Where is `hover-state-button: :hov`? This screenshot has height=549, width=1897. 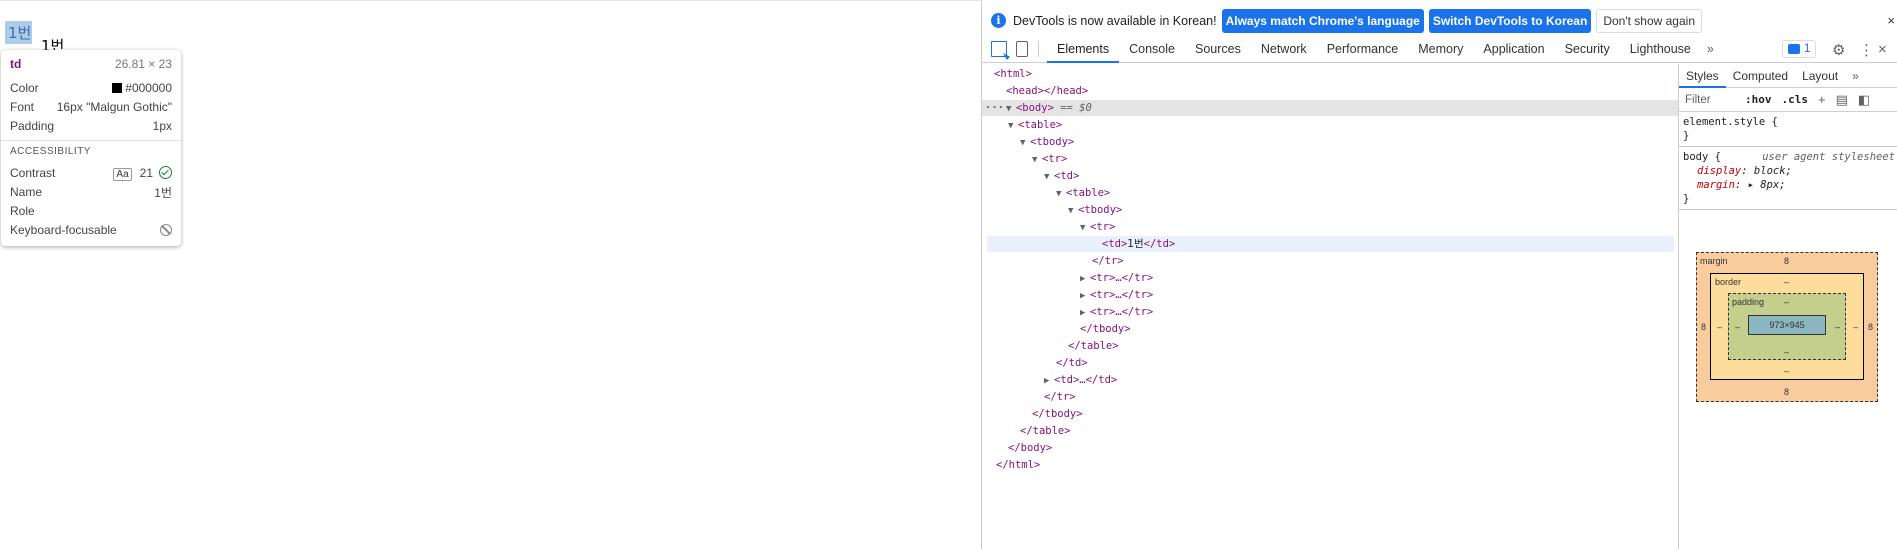
hover-state-button: :hov is located at coordinates (1758, 99).